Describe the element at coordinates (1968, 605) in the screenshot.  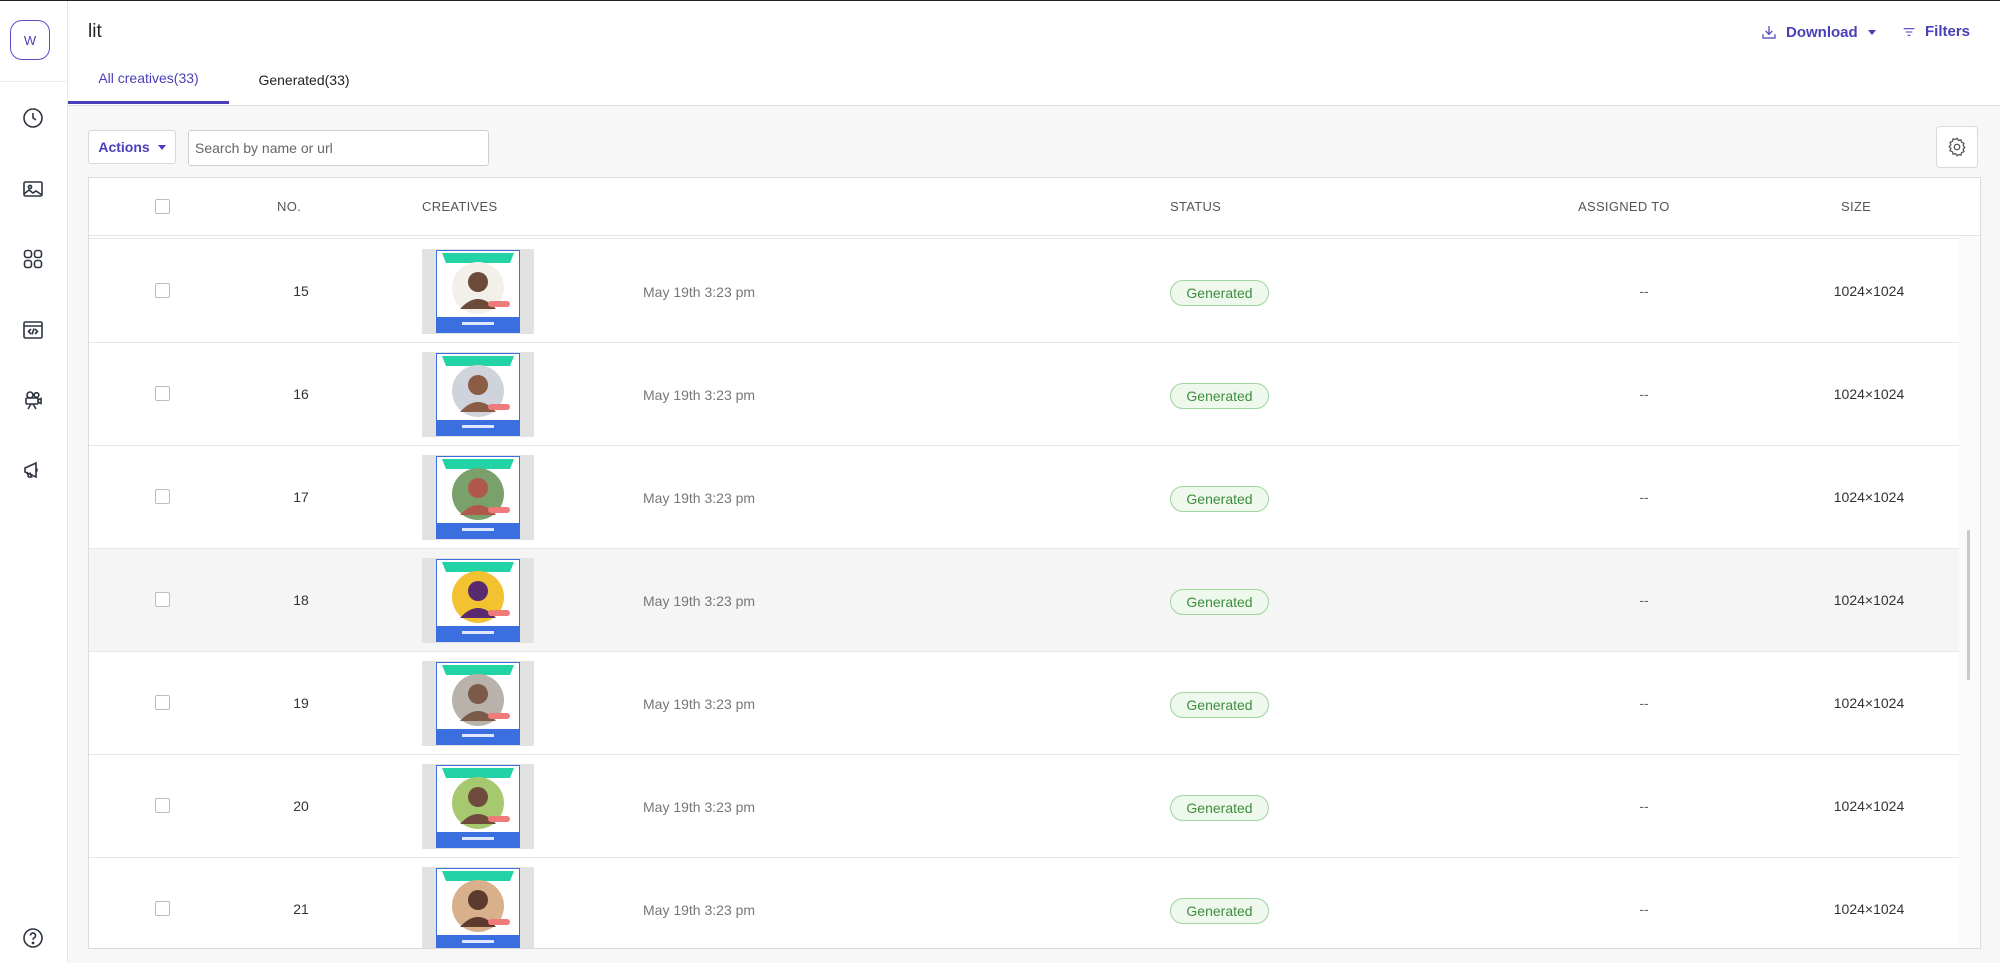
I see `scrollbar-thumb` at that location.